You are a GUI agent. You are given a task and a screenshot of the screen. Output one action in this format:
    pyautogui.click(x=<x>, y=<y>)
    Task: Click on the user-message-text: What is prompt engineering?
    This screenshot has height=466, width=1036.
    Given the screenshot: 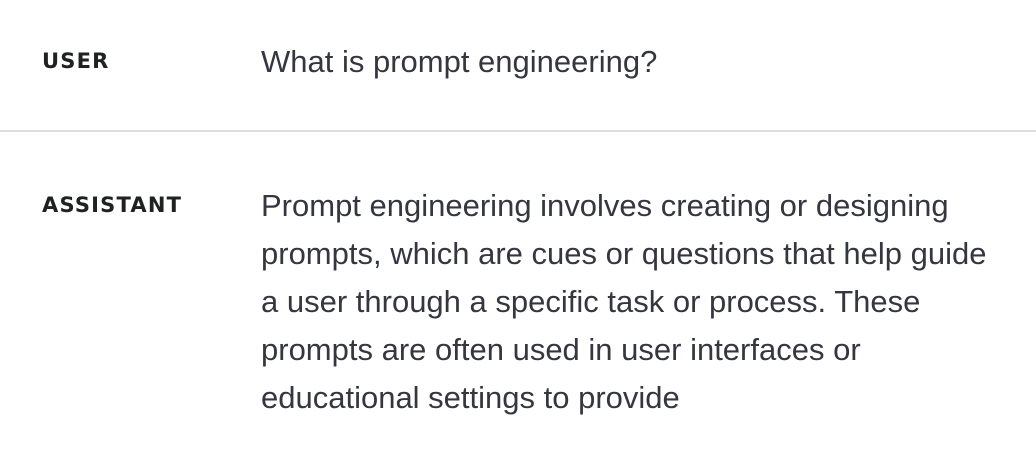 What is the action you would take?
    pyautogui.click(x=631, y=62)
    